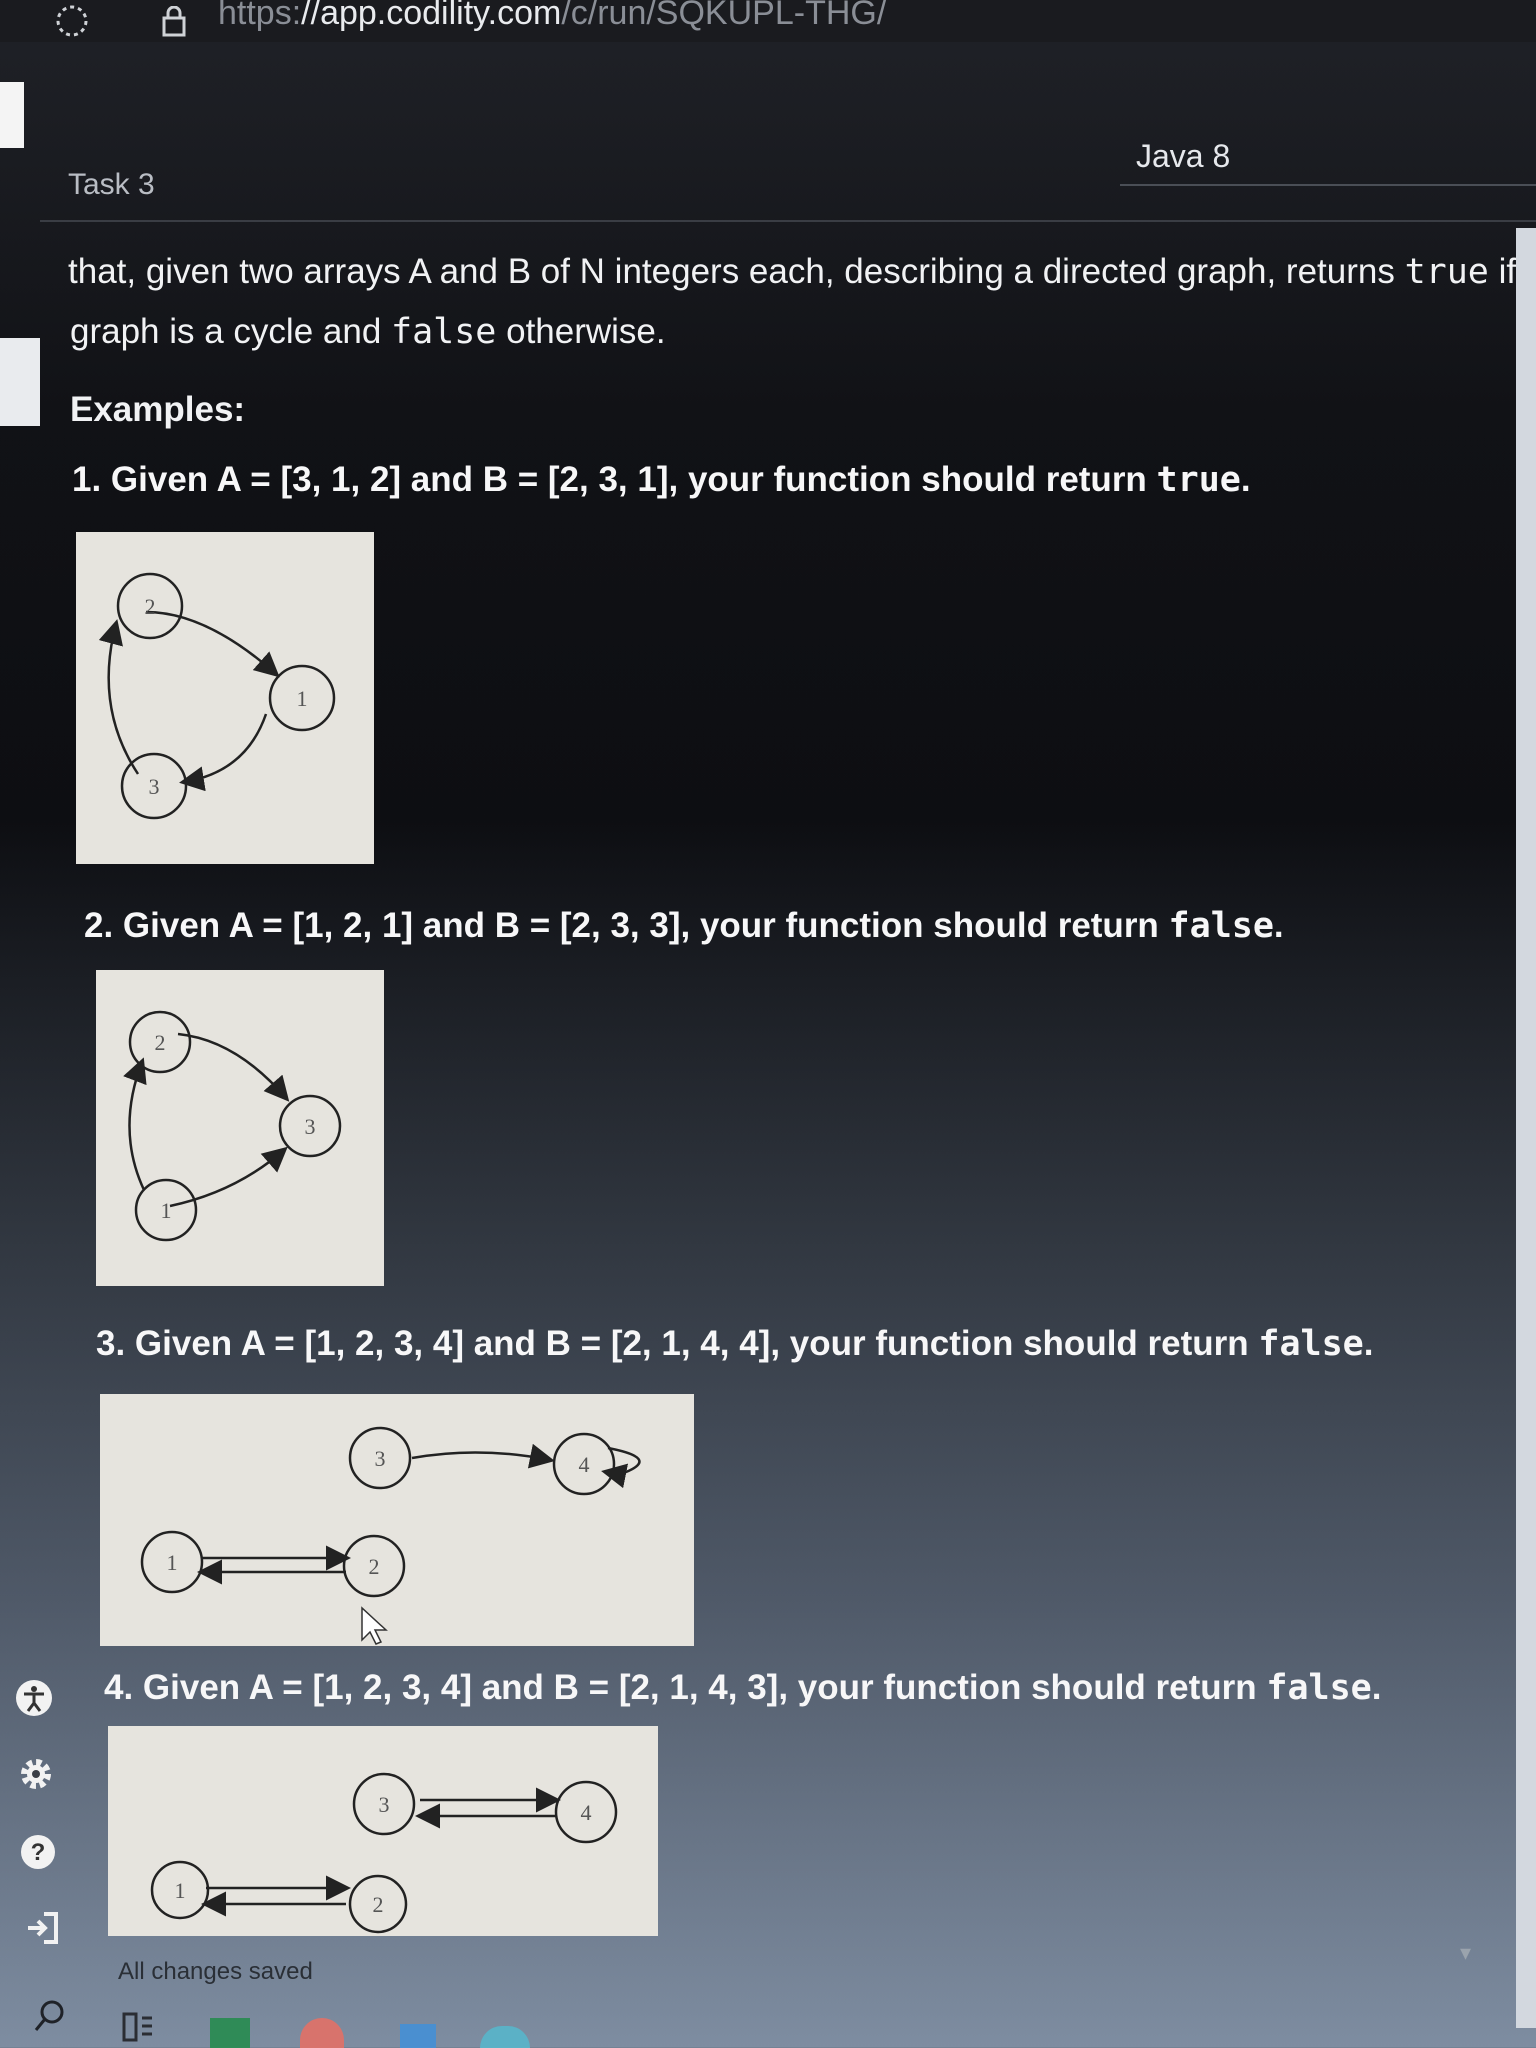 Image resolution: width=1536 pixels, height=2048 pixels. I want to click on example-1-graph: 2 1 3, so click(225, 698).